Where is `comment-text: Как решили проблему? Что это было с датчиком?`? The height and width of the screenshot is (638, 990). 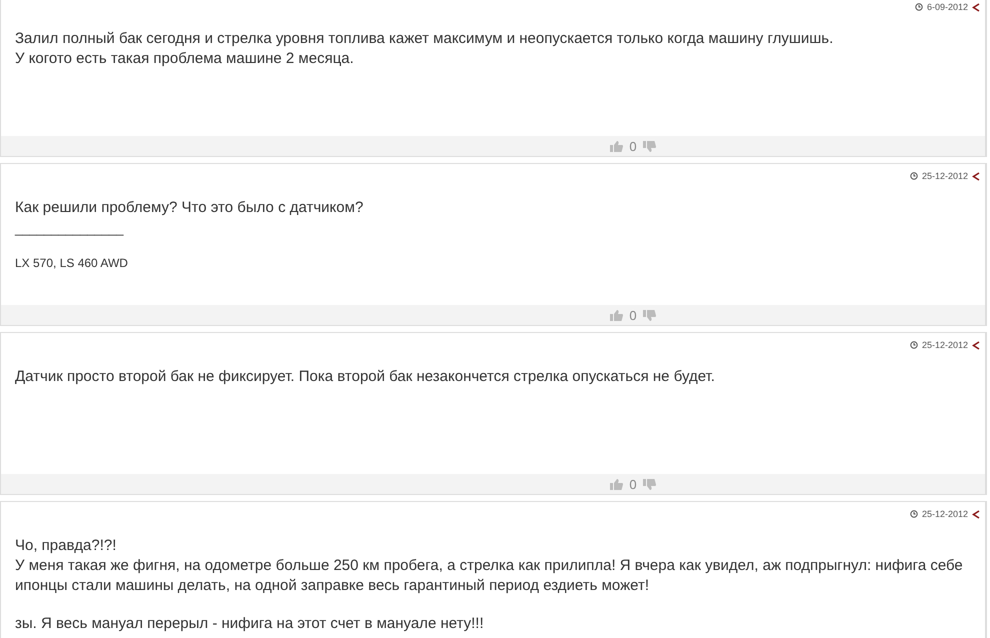 comment-text: Как решили проблему? Что это было с датчиком? is located at coordinates (189, 208).